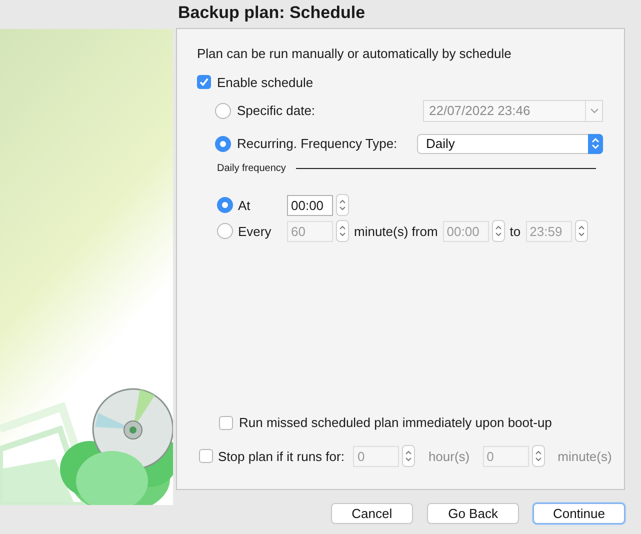 The image size is (641, 534). I want to click on radio-label: Every, so click(255, 231).